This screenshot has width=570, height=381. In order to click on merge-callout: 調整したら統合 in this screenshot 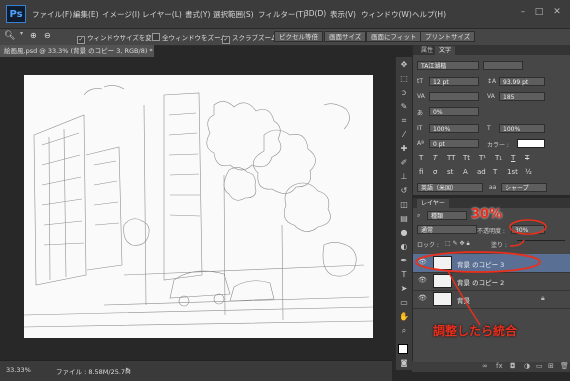, I will do `click(475, 331)`.